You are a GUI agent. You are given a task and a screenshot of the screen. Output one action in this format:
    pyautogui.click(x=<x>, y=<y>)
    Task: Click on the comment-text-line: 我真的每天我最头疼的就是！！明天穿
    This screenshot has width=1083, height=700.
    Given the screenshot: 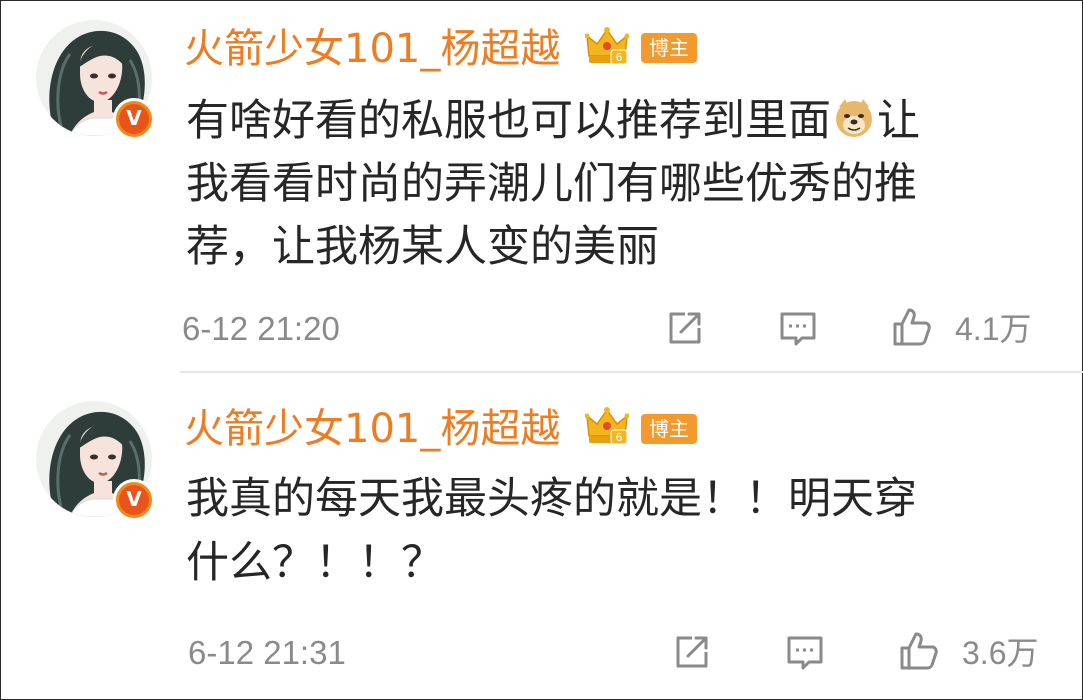 What is the action you would take?
    pyautogui.click(x=551, y=499)
    